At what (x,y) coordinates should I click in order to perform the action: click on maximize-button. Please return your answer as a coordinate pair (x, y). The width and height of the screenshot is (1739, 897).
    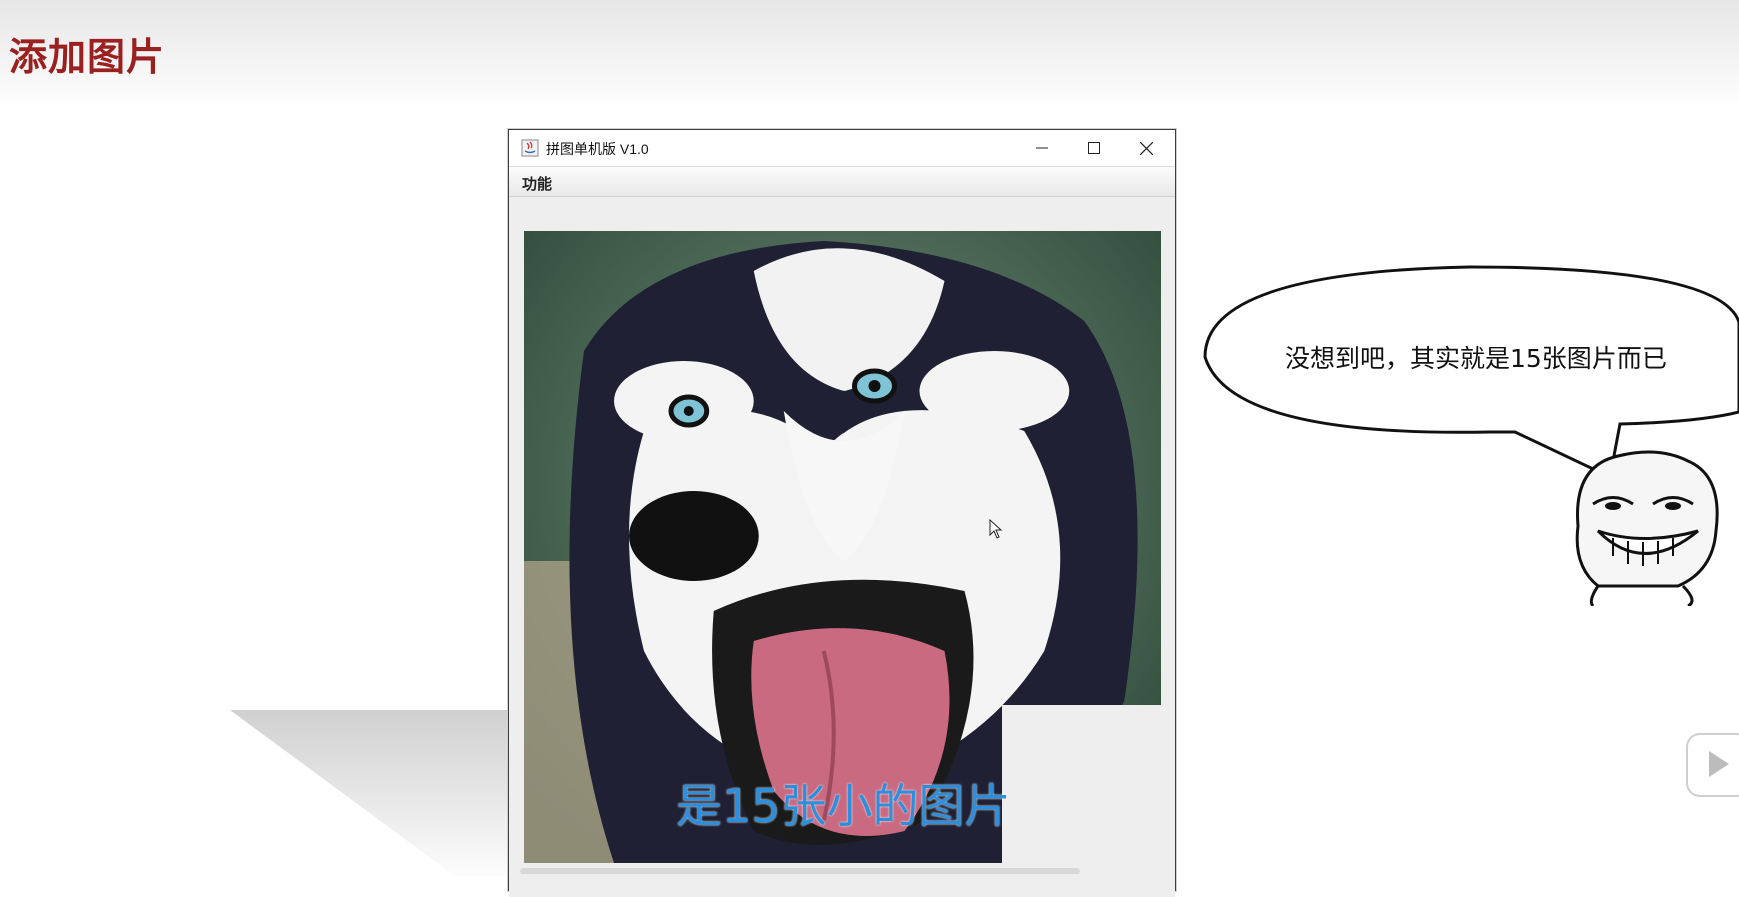
    Looking at the image, I should click on (1094, 148).